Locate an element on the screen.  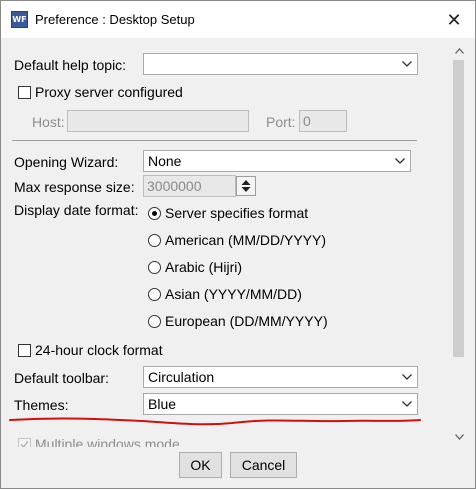
max-response-size-value: 3000000 is located at coordinates (174, 186).